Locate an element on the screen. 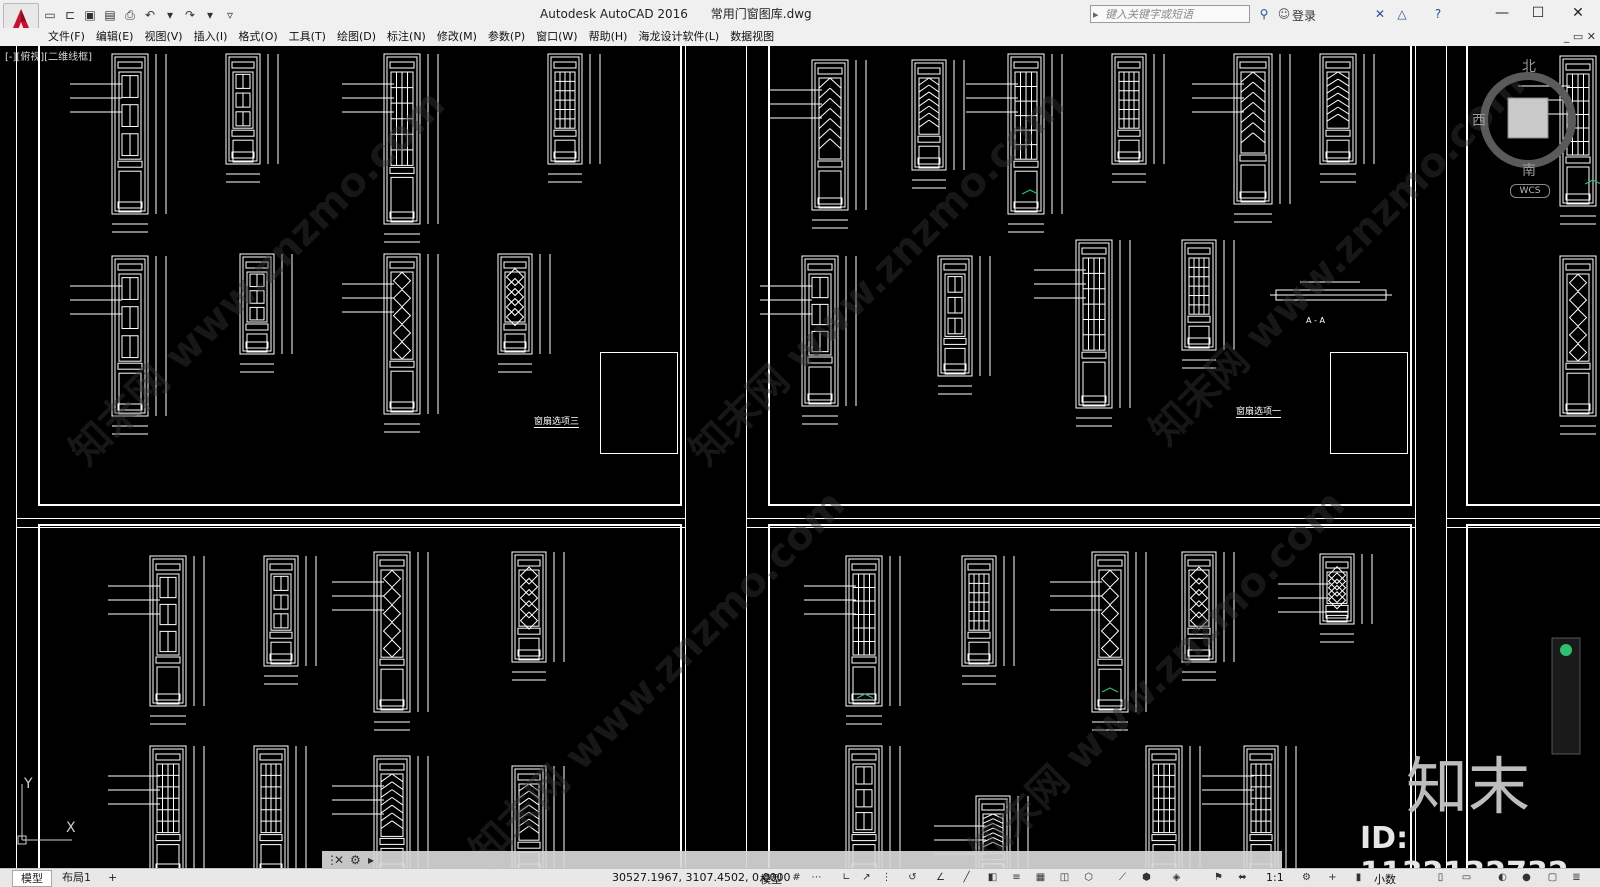 Image resolution: width=1600 pixels, height=887 pixels. tab-layout1: 布局1 is located at coordinates (76, 877).